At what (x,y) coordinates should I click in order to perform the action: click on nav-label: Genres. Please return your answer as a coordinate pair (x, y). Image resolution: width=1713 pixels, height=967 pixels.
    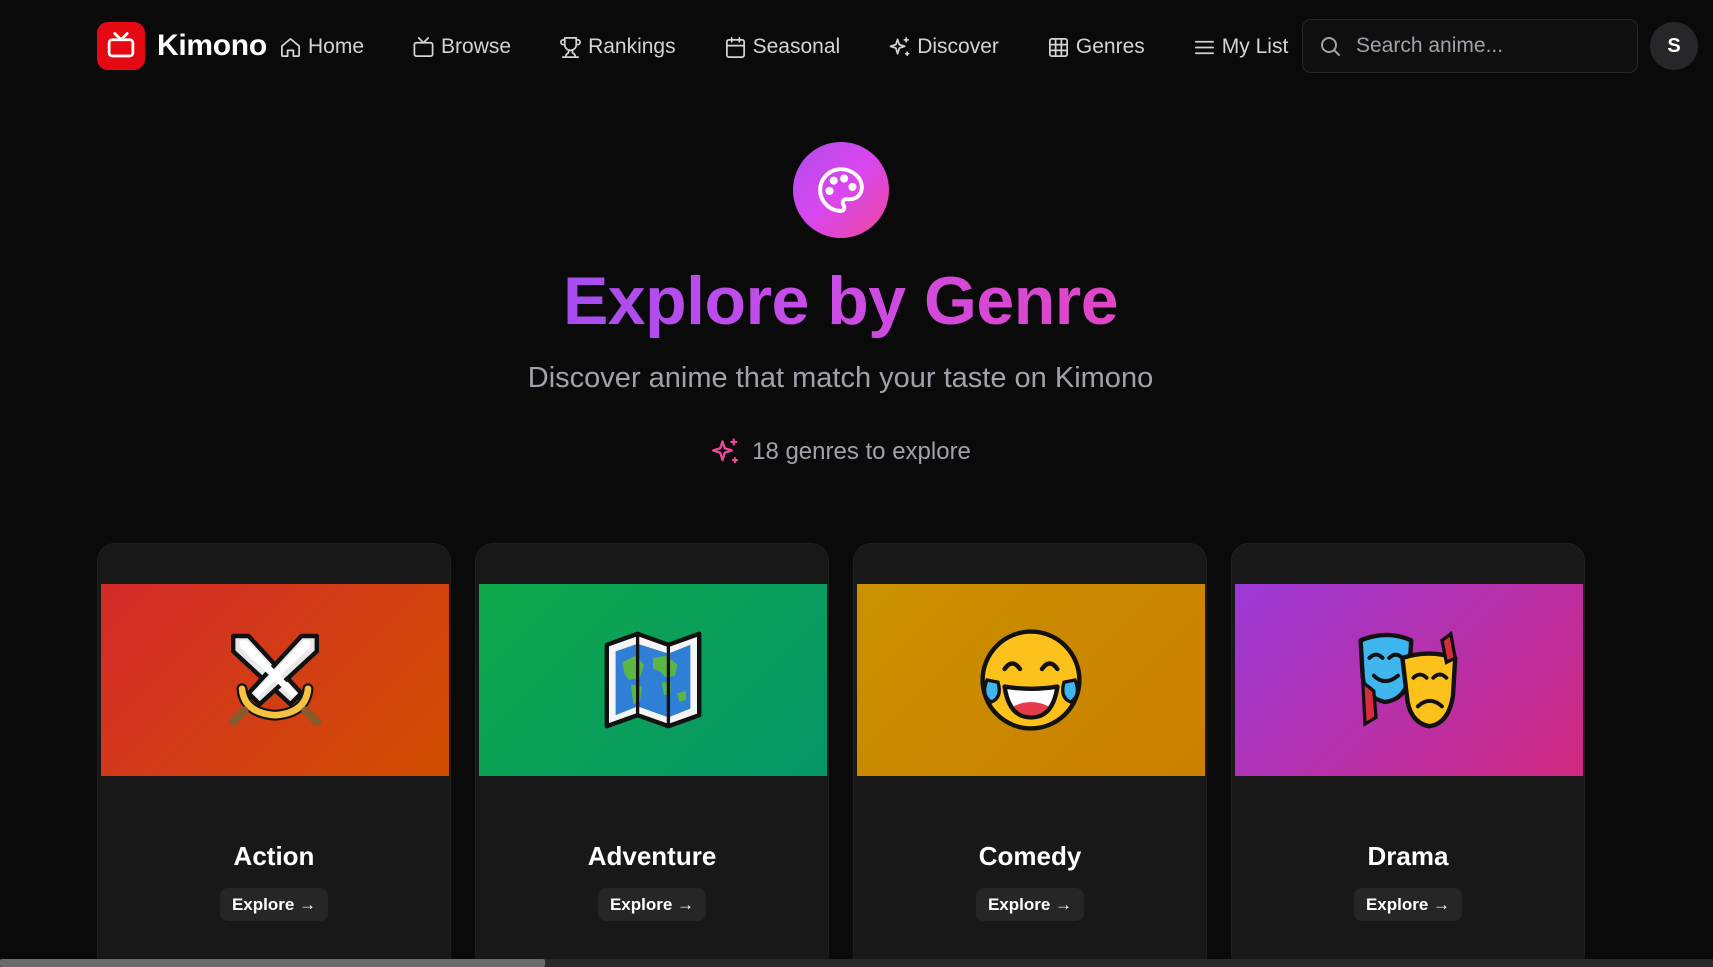
    Looking at the image, I should click on (1110, 46).